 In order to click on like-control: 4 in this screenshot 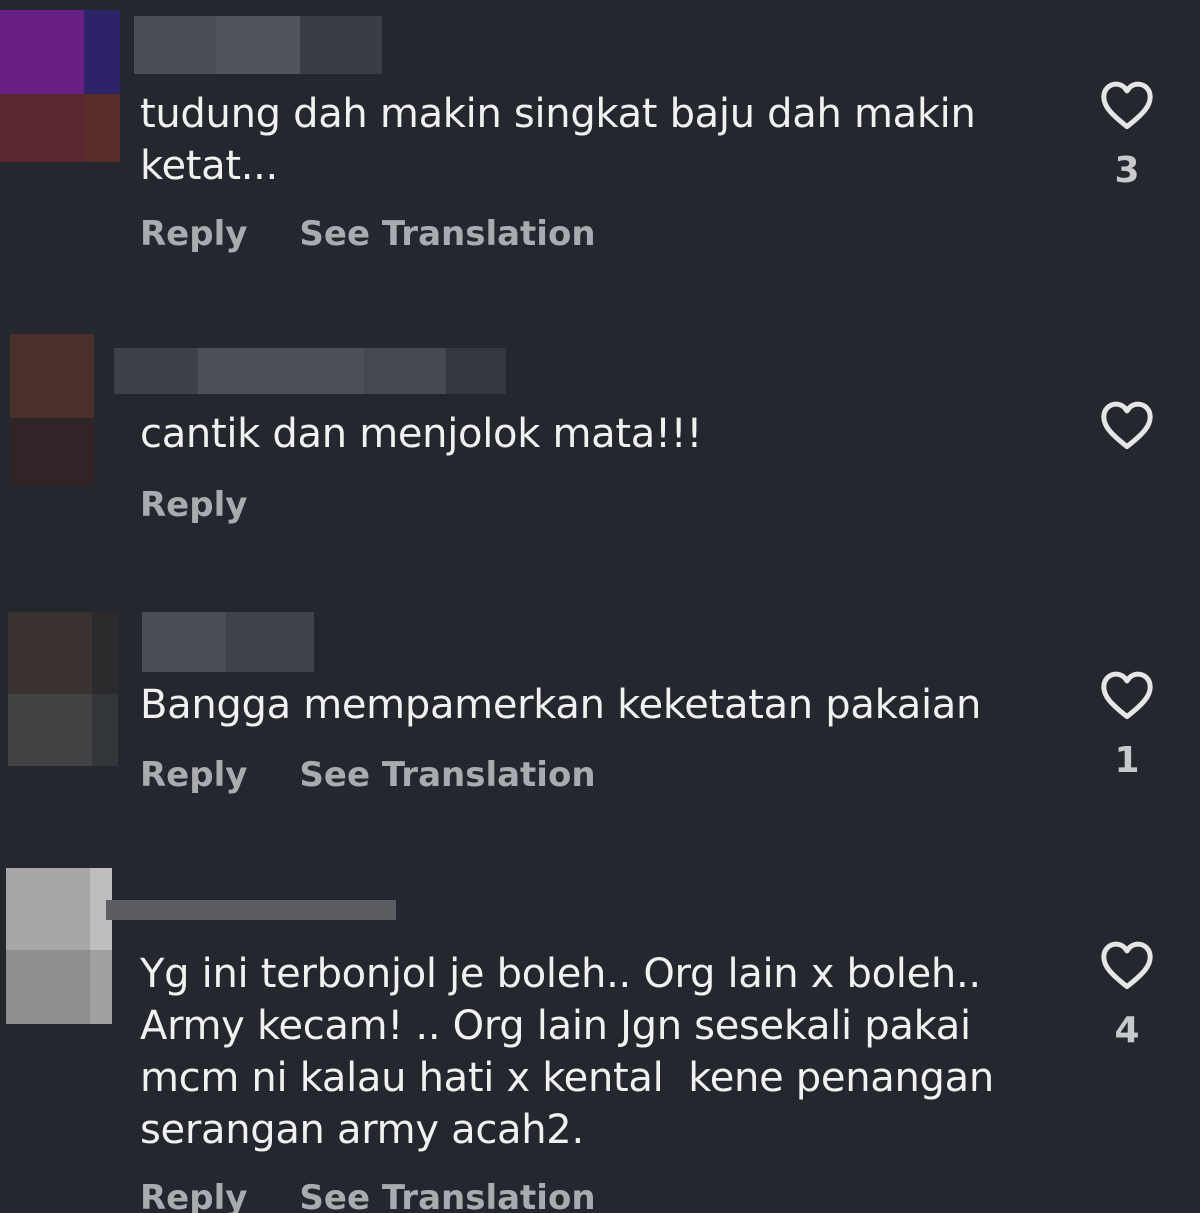, I will do `click(1127, 995)`.